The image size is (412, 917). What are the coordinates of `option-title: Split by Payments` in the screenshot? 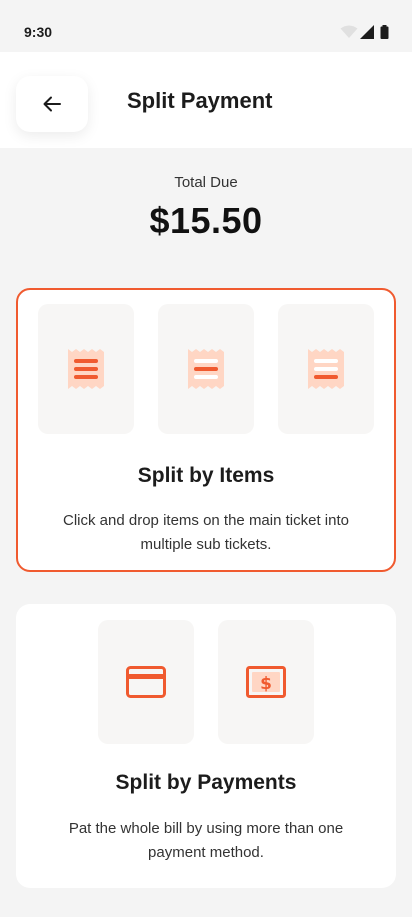 It's located at (206, 782).